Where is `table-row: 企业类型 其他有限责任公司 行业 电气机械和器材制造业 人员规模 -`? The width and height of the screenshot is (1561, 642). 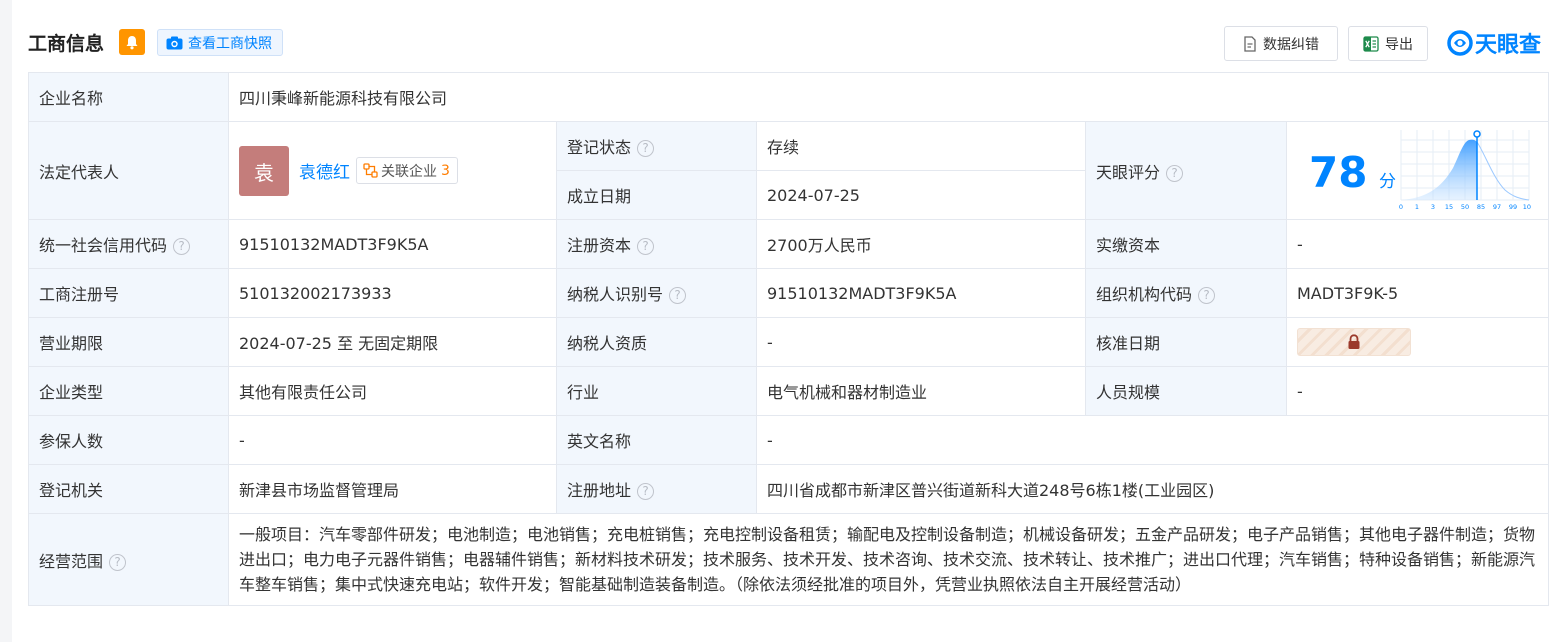 table-row: 企业类型 其他有限责任公司 行业 电气机械和器材制造业 人员规模 - is located at coordinates (789, 391).